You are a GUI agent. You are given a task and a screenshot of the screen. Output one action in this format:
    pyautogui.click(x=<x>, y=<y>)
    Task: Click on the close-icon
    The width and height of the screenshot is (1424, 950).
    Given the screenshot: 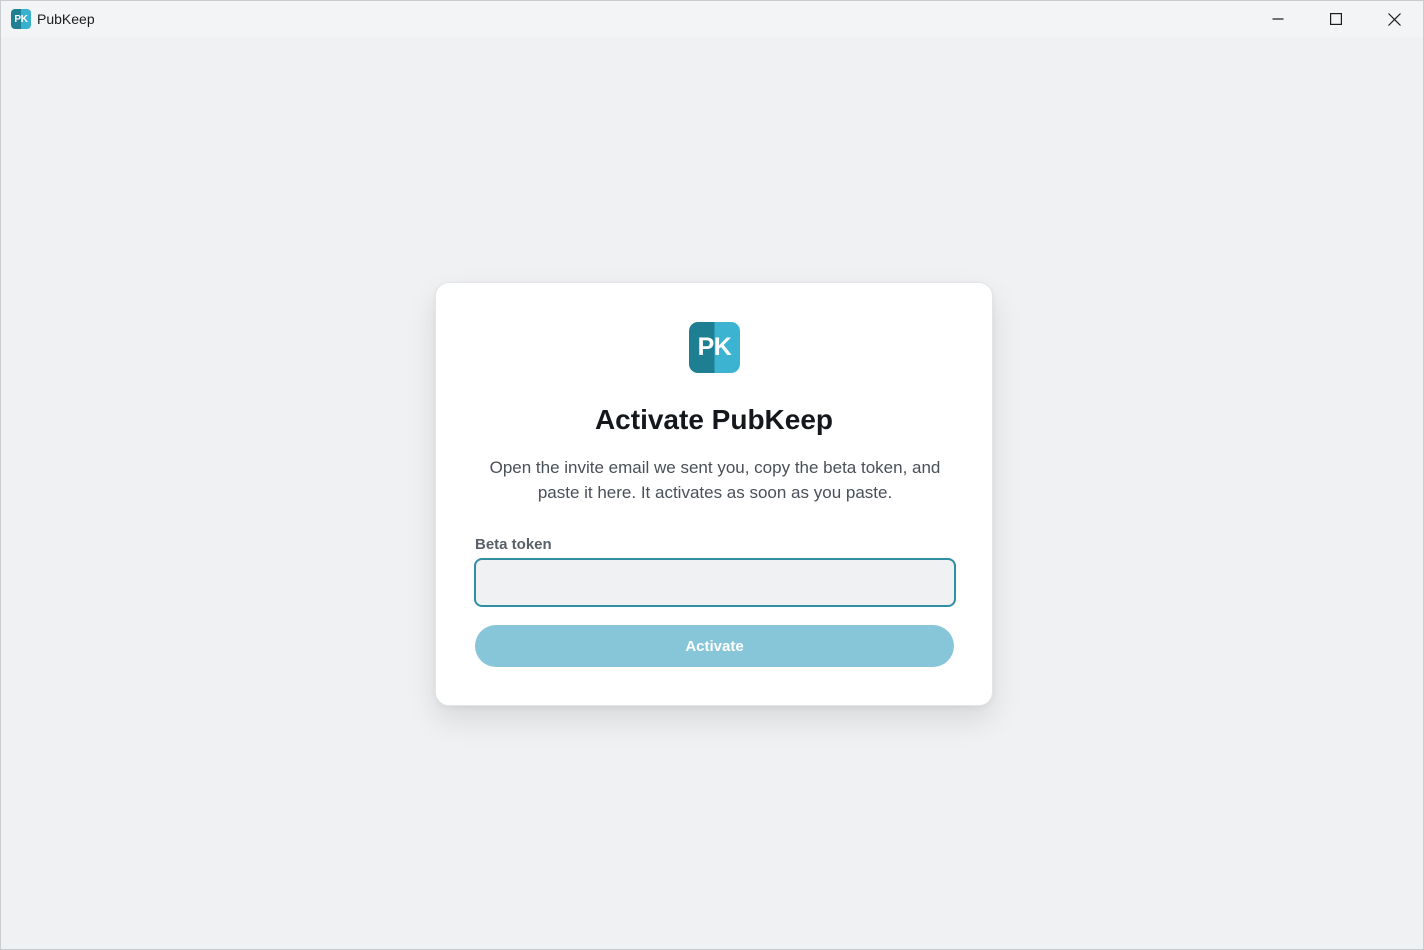 What is the action you would take?
    pyautogui.click(x=1394, y=19)
    